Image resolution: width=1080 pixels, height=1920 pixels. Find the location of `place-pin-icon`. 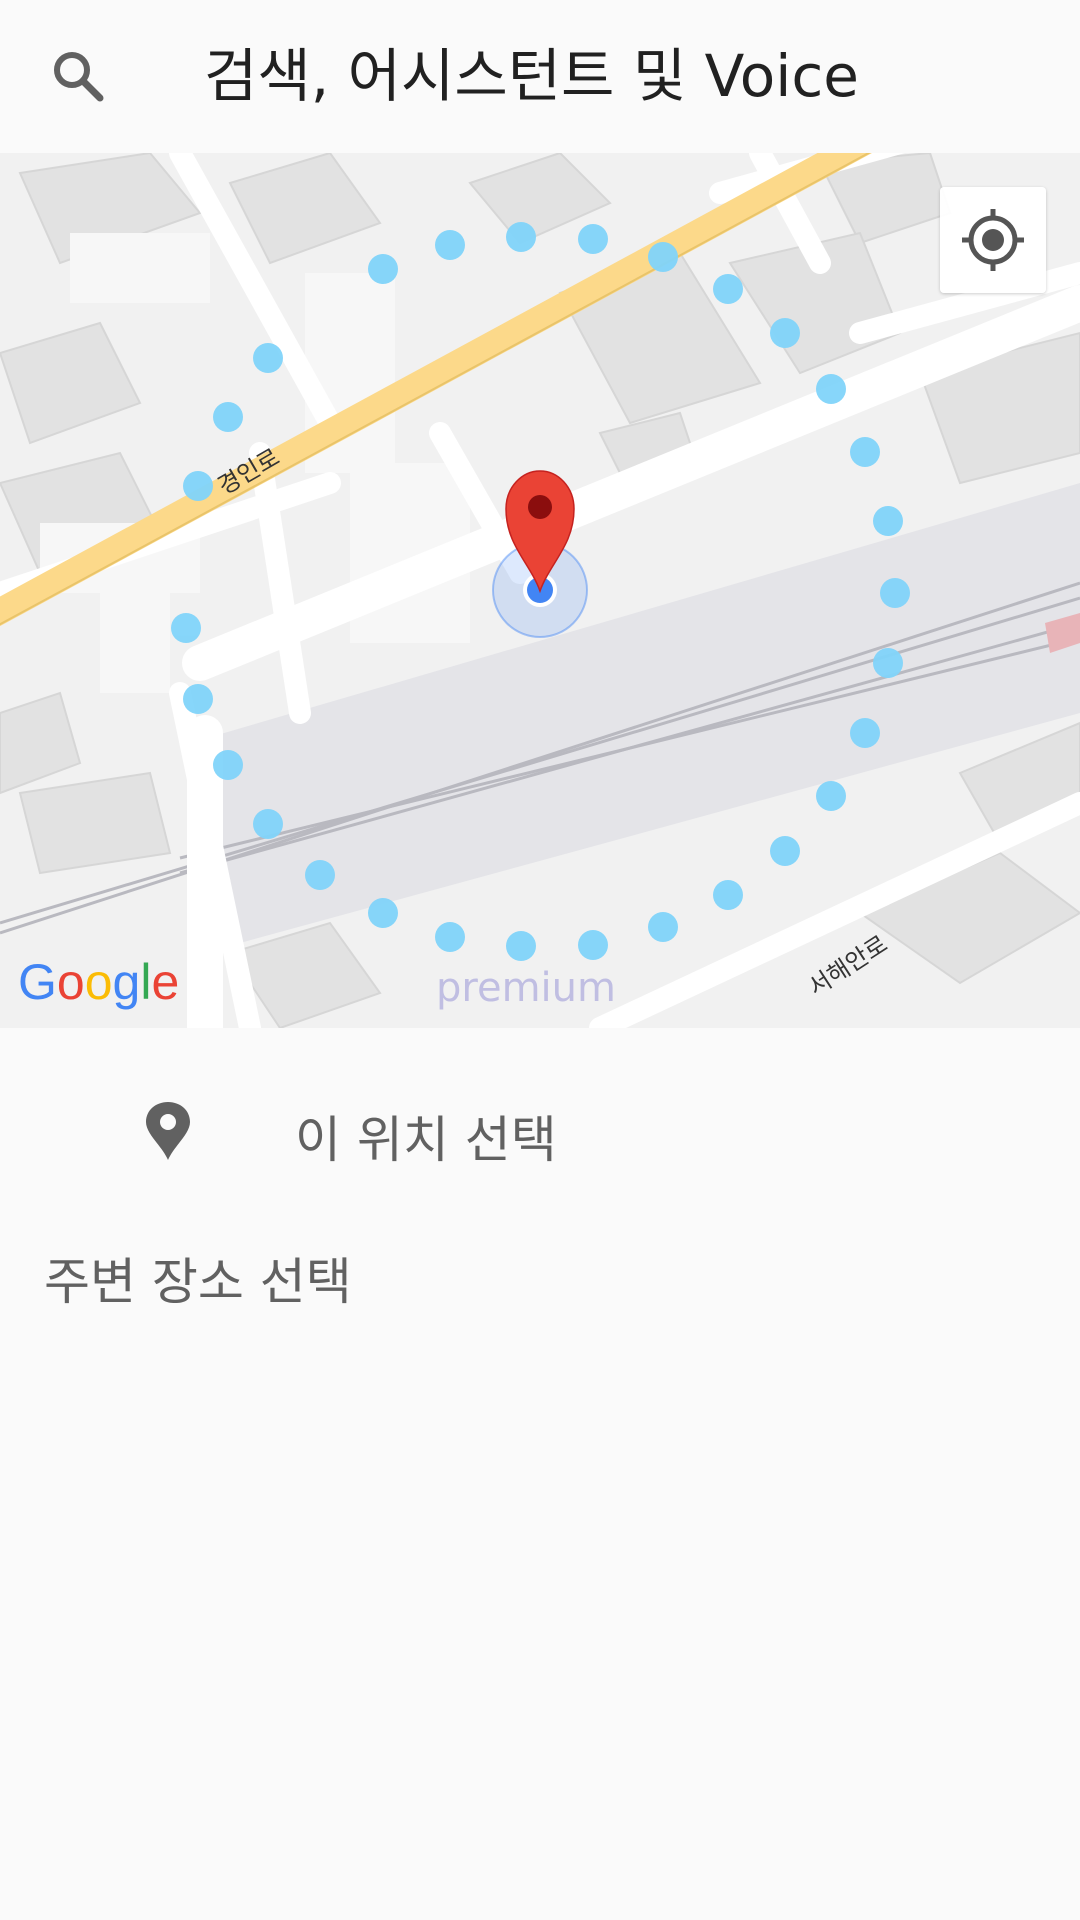

place-pin-icon is located at coordinates (168, 1131).